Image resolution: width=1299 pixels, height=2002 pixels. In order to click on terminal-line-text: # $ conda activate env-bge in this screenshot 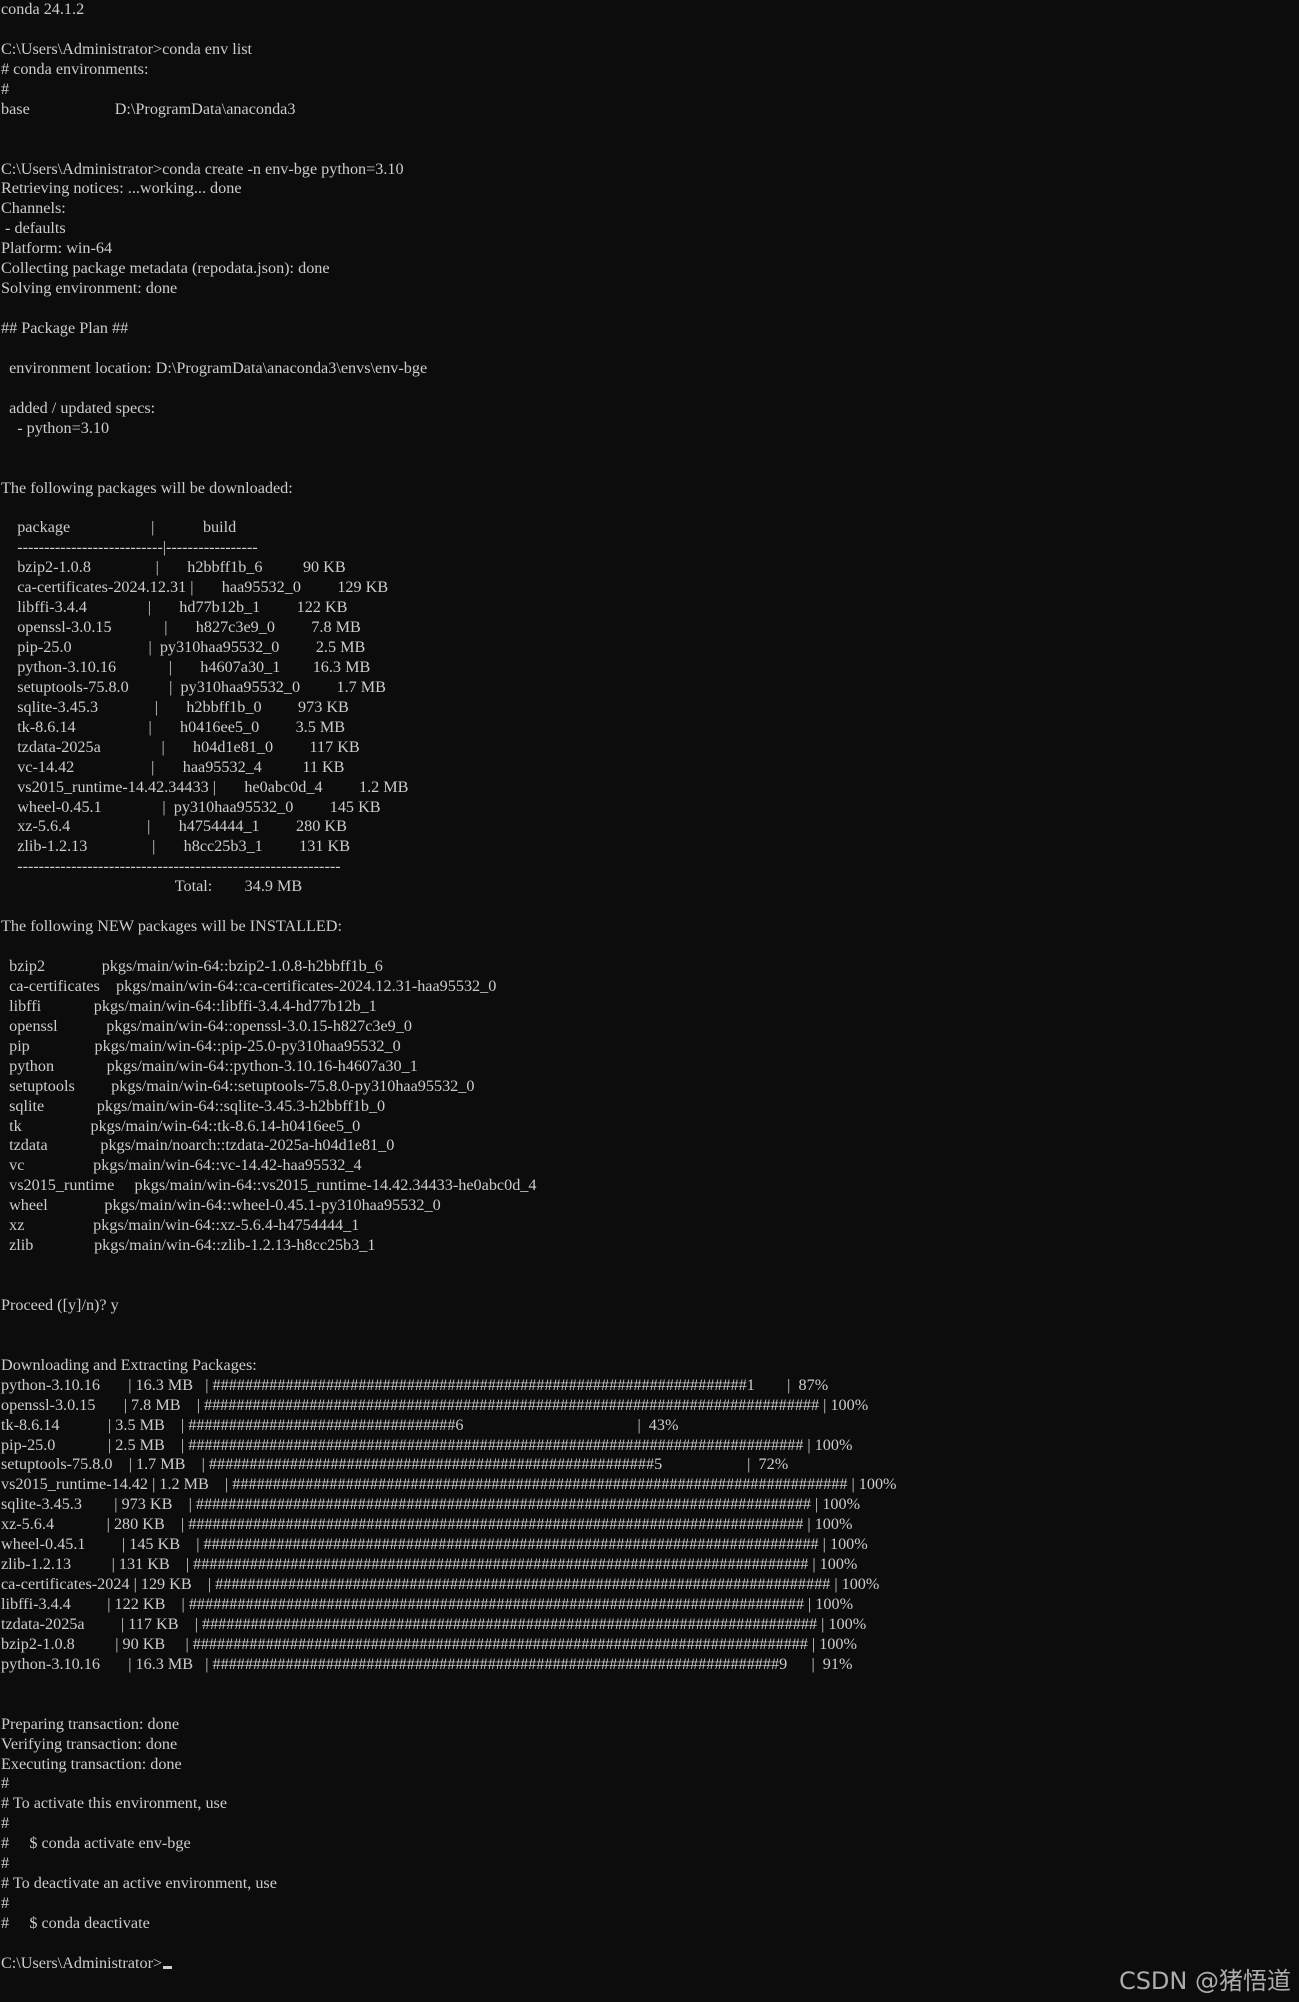, I will do `click(96, 1843)`.